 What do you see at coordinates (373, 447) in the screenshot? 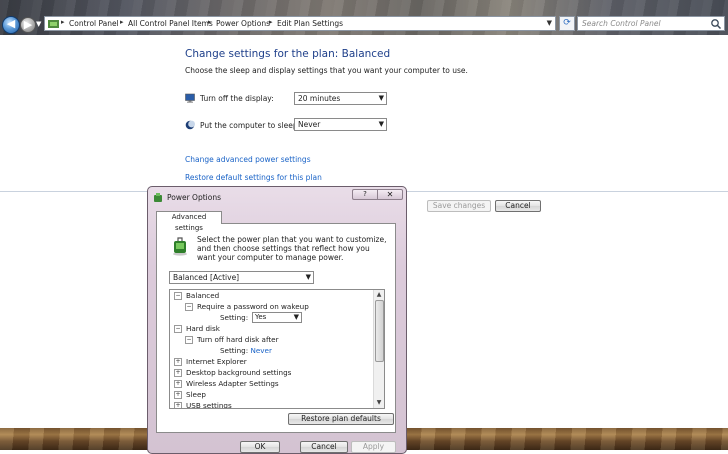
I see `apply-button: Apply` at bounding box center [373, 447].